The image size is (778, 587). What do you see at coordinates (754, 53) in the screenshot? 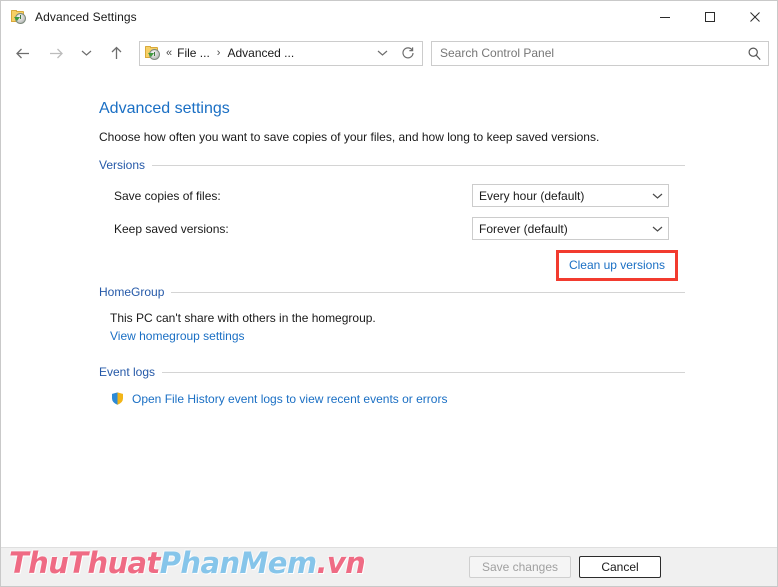
I see `search-icon` at bounding box center [754, 53].